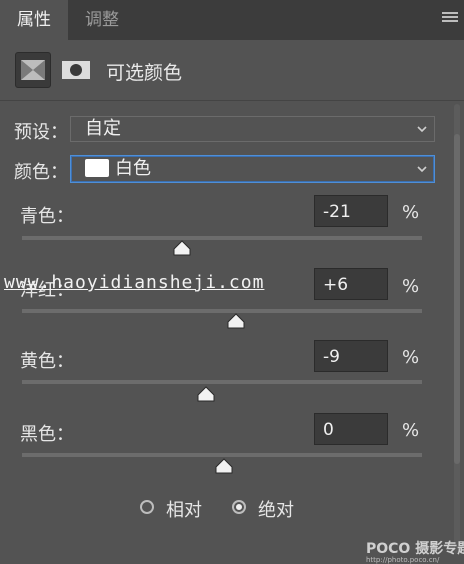  I want to click on yellow-input: -9, so click(351, 356).